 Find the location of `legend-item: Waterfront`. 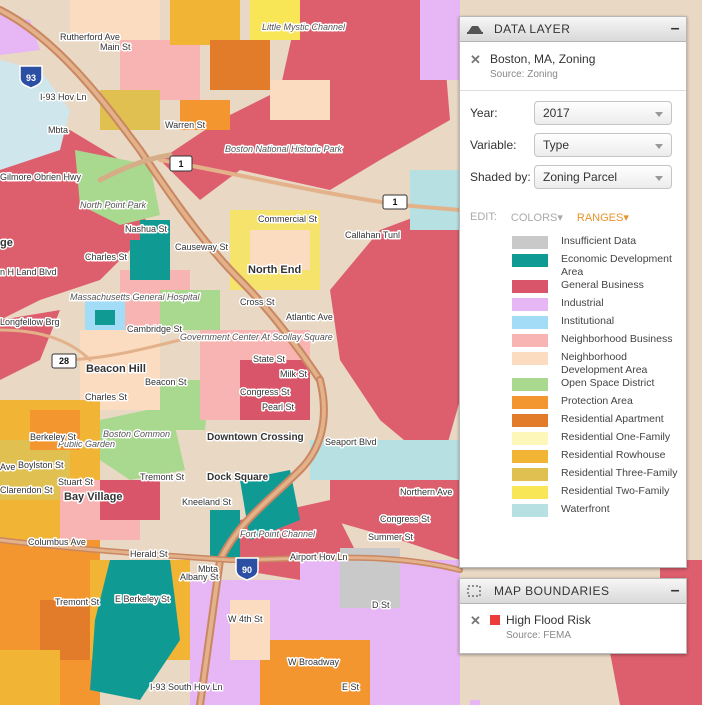

legend-item: Waterfront is located at coordinates (599, 512).